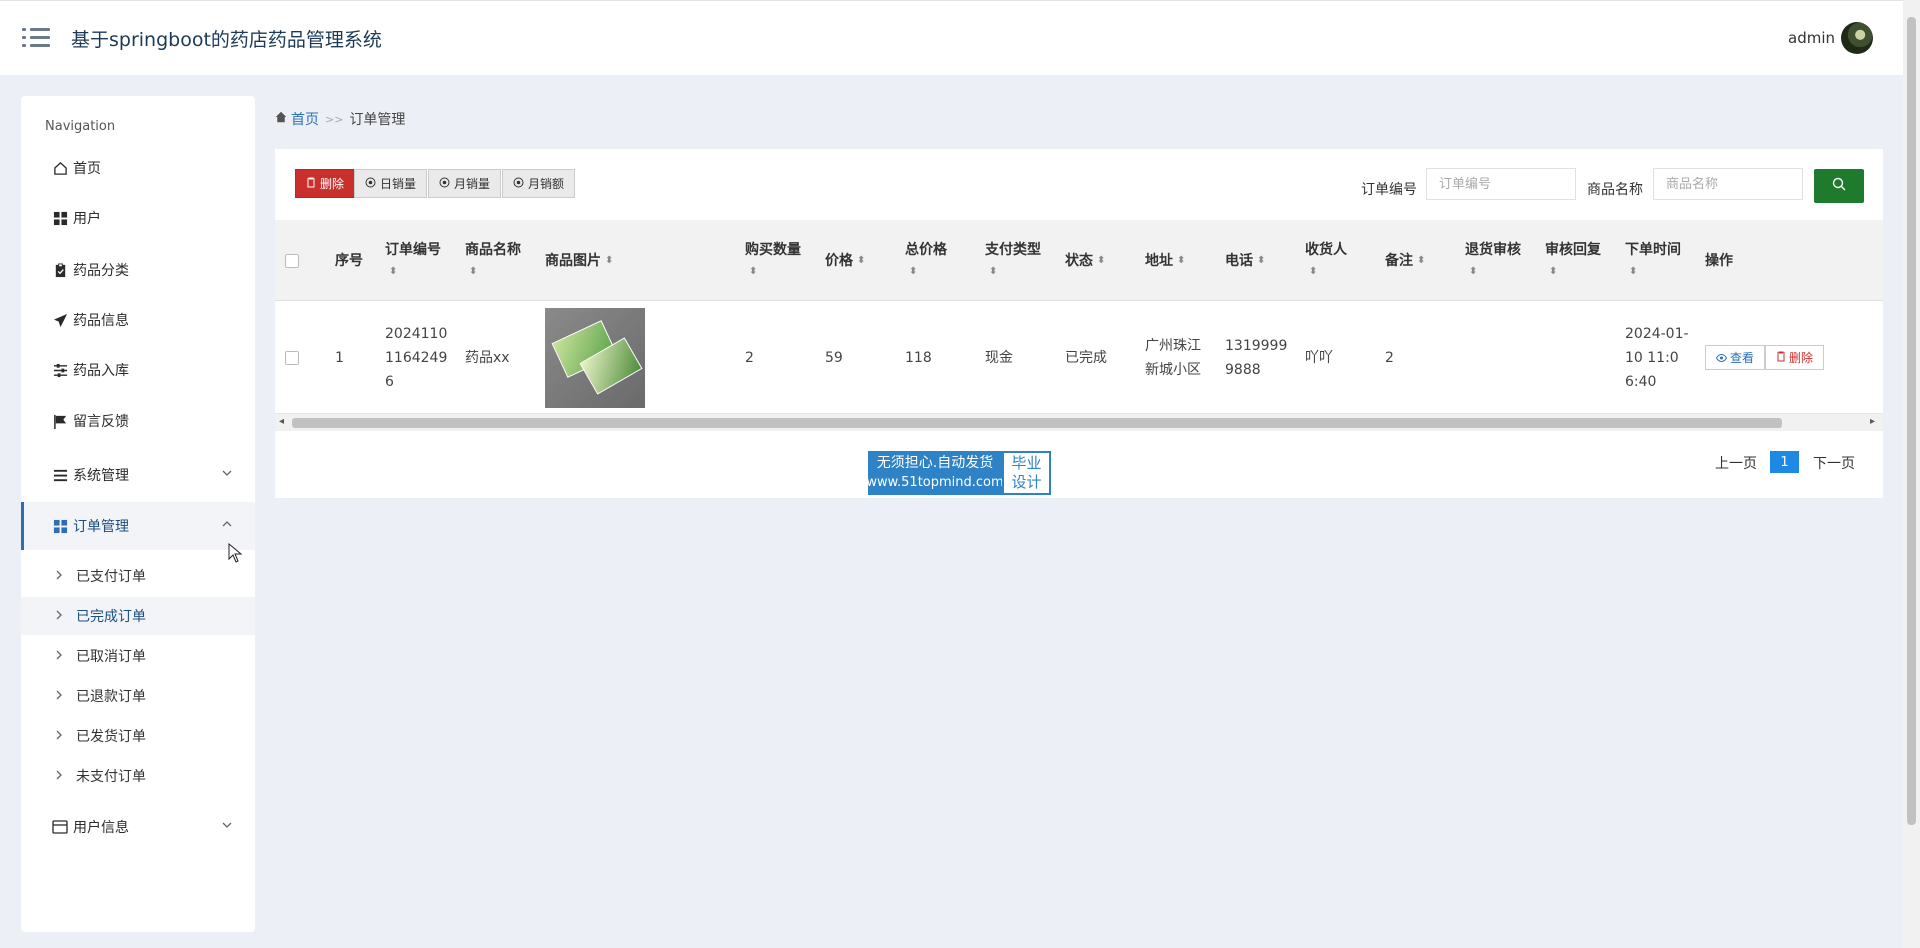  Describe the element at coordinates (60, 370) in the screenshot. I see `sliders-icon` at that location.